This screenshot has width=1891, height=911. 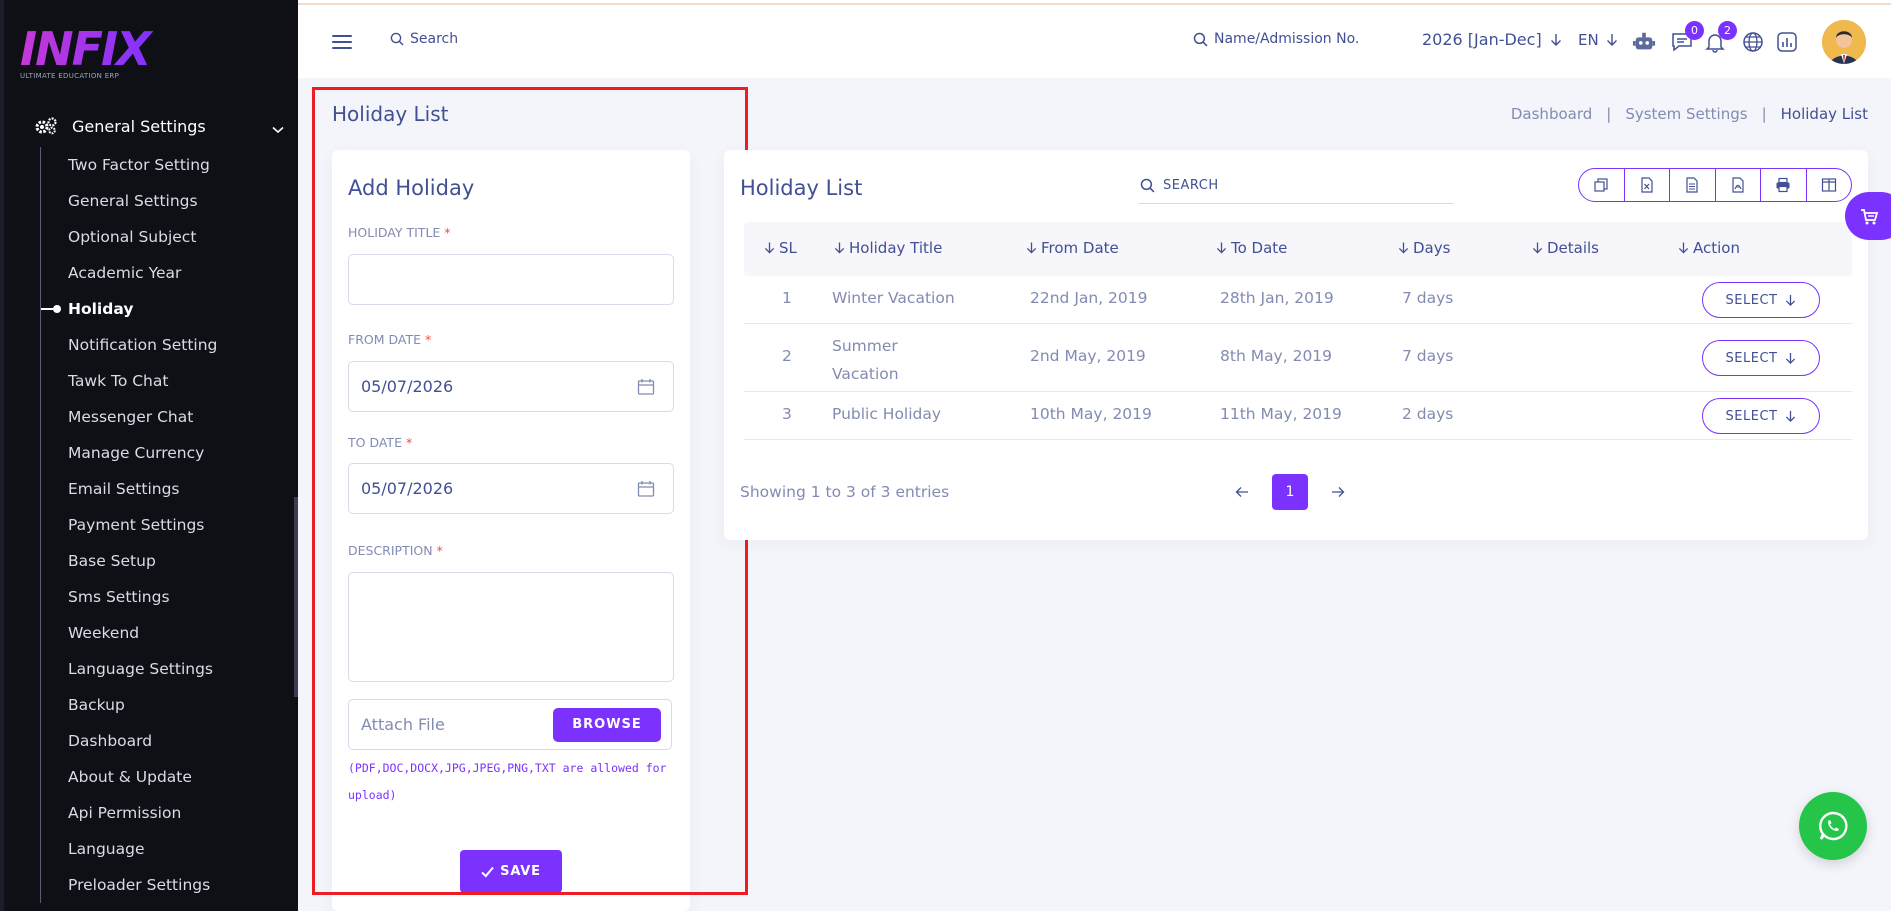 I want to click on excel-button, so click(x=1647, y=185).